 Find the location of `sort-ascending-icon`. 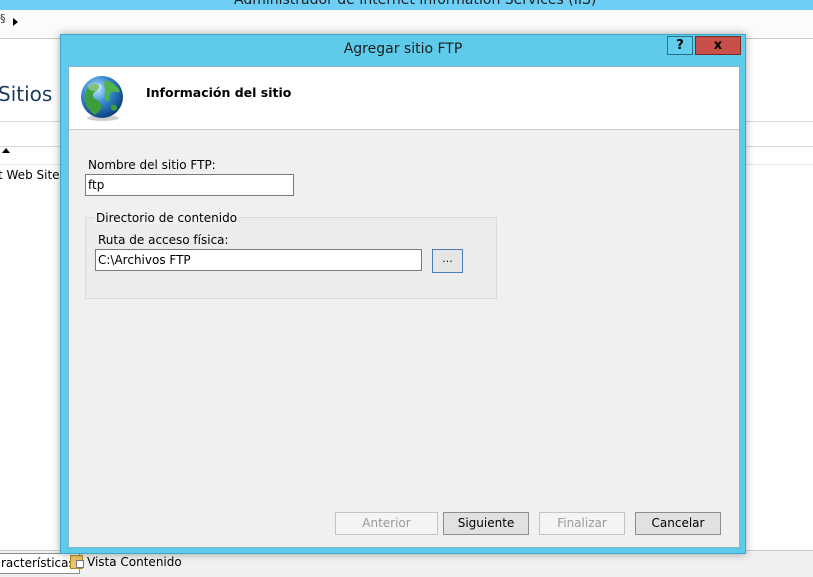

sort-ascending-icon is located at coordinates (6, 150).